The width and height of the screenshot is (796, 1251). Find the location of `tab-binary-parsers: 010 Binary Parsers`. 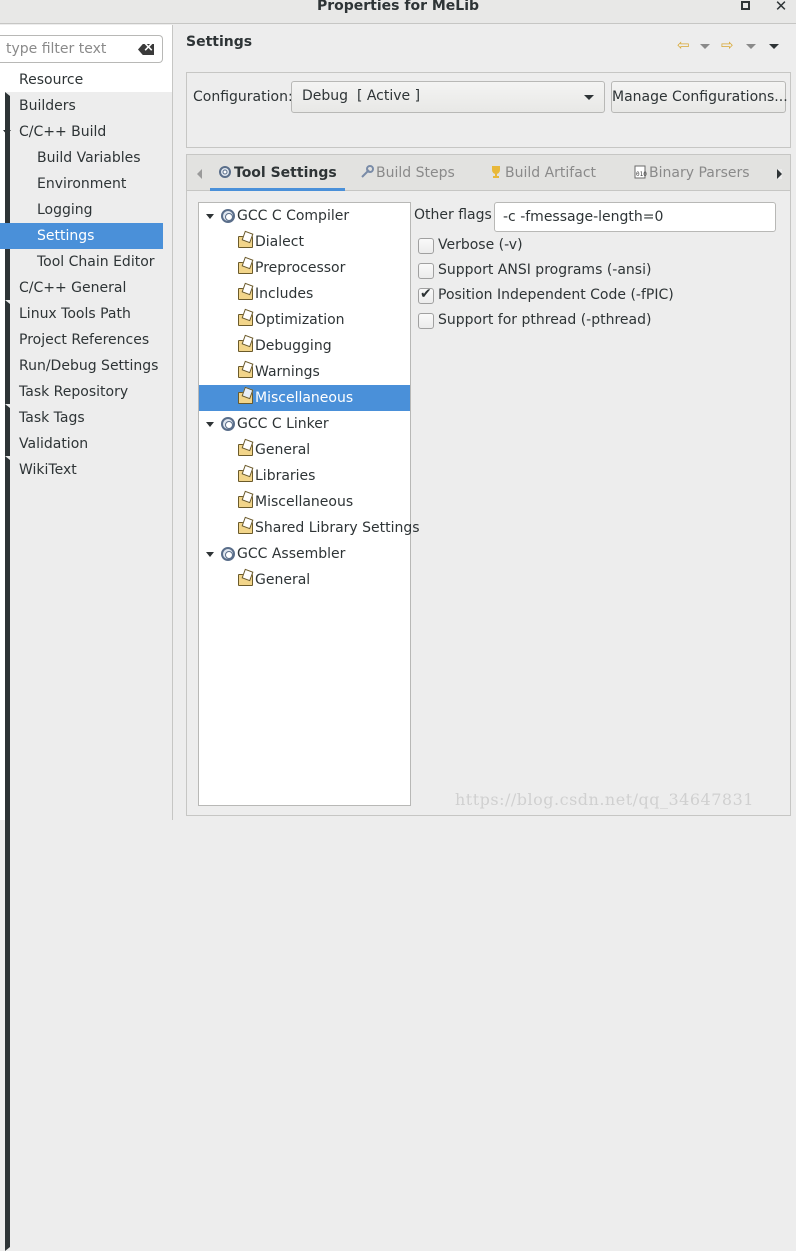

tab-binary-parsers: 010 Binary Parsers is located at coordinates (691, 173).